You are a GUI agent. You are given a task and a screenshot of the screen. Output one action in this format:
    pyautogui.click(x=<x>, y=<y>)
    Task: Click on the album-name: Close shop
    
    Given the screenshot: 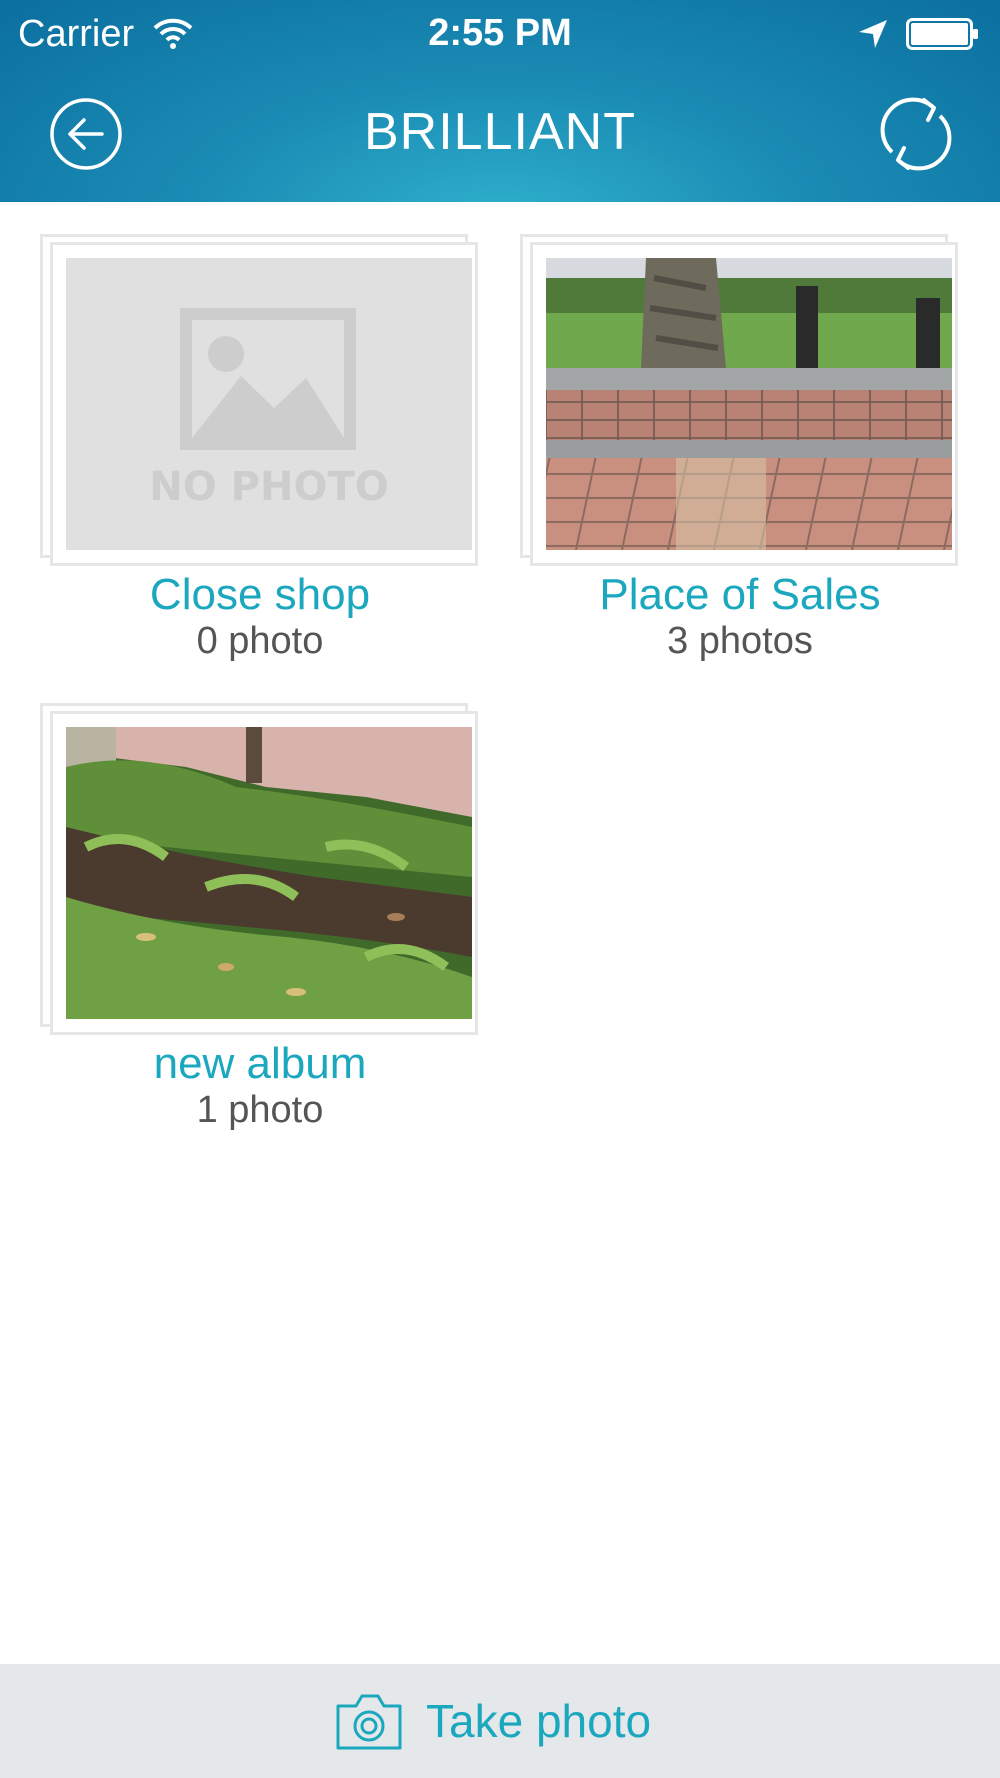 What is the action you would take?
    pyautogui.click(x=260, y=594)
    